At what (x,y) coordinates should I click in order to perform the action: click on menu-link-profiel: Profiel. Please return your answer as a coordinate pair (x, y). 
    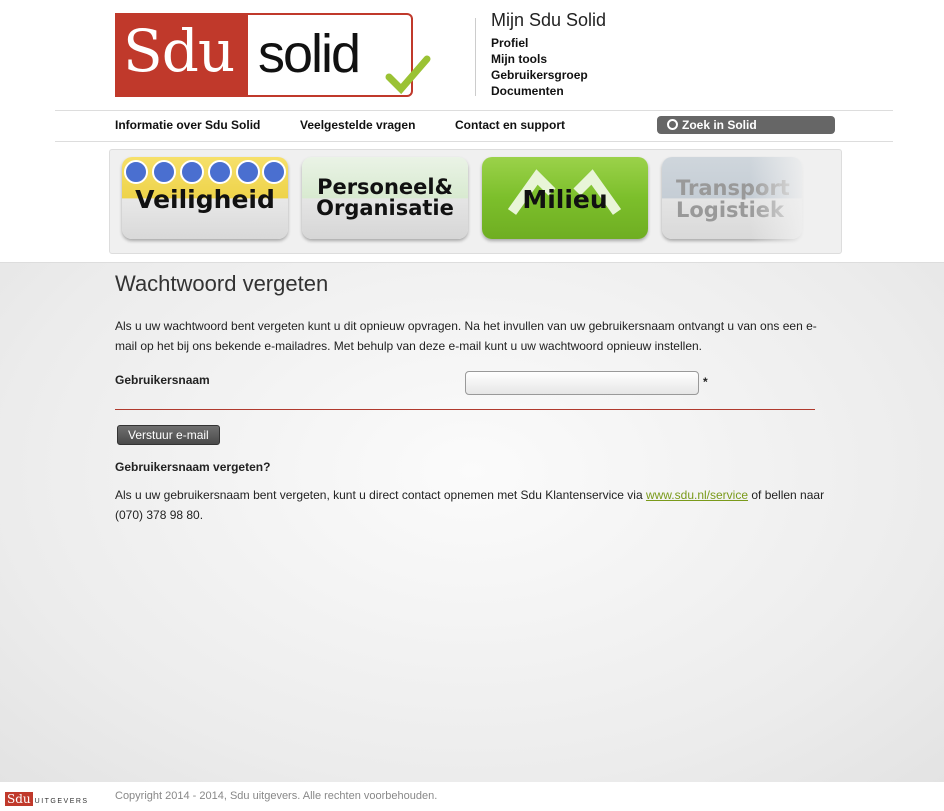
    Looking at the image, I should click on (548, 43).